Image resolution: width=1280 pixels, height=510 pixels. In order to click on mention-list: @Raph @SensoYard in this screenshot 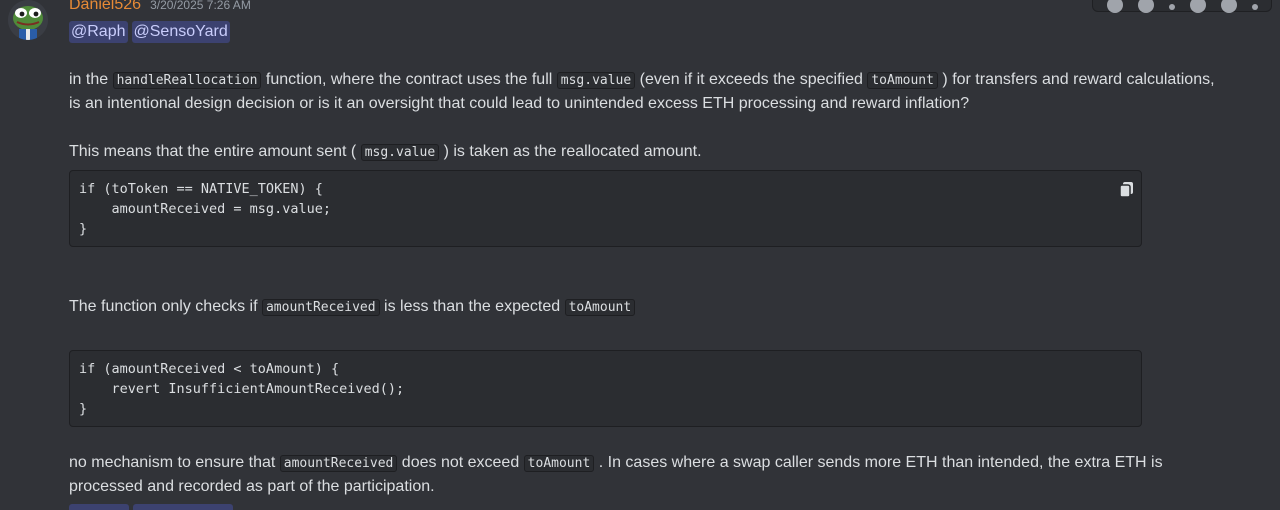, I will do `click(149, 32)`.